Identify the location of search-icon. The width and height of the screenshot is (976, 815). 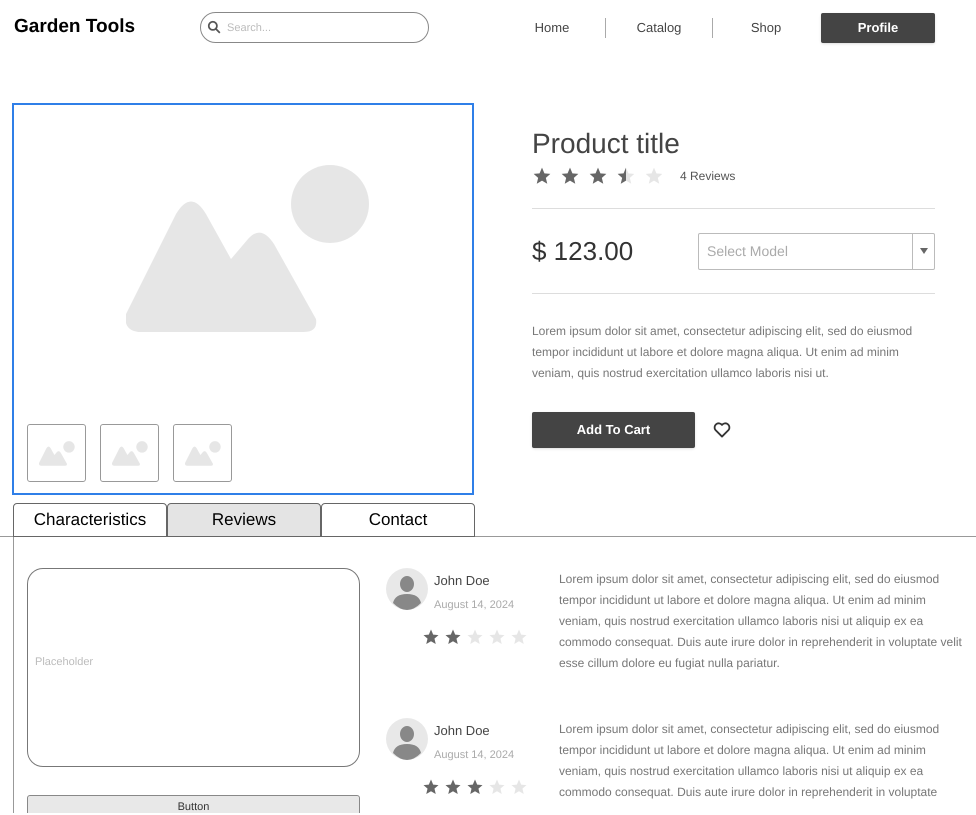
(214, 27).